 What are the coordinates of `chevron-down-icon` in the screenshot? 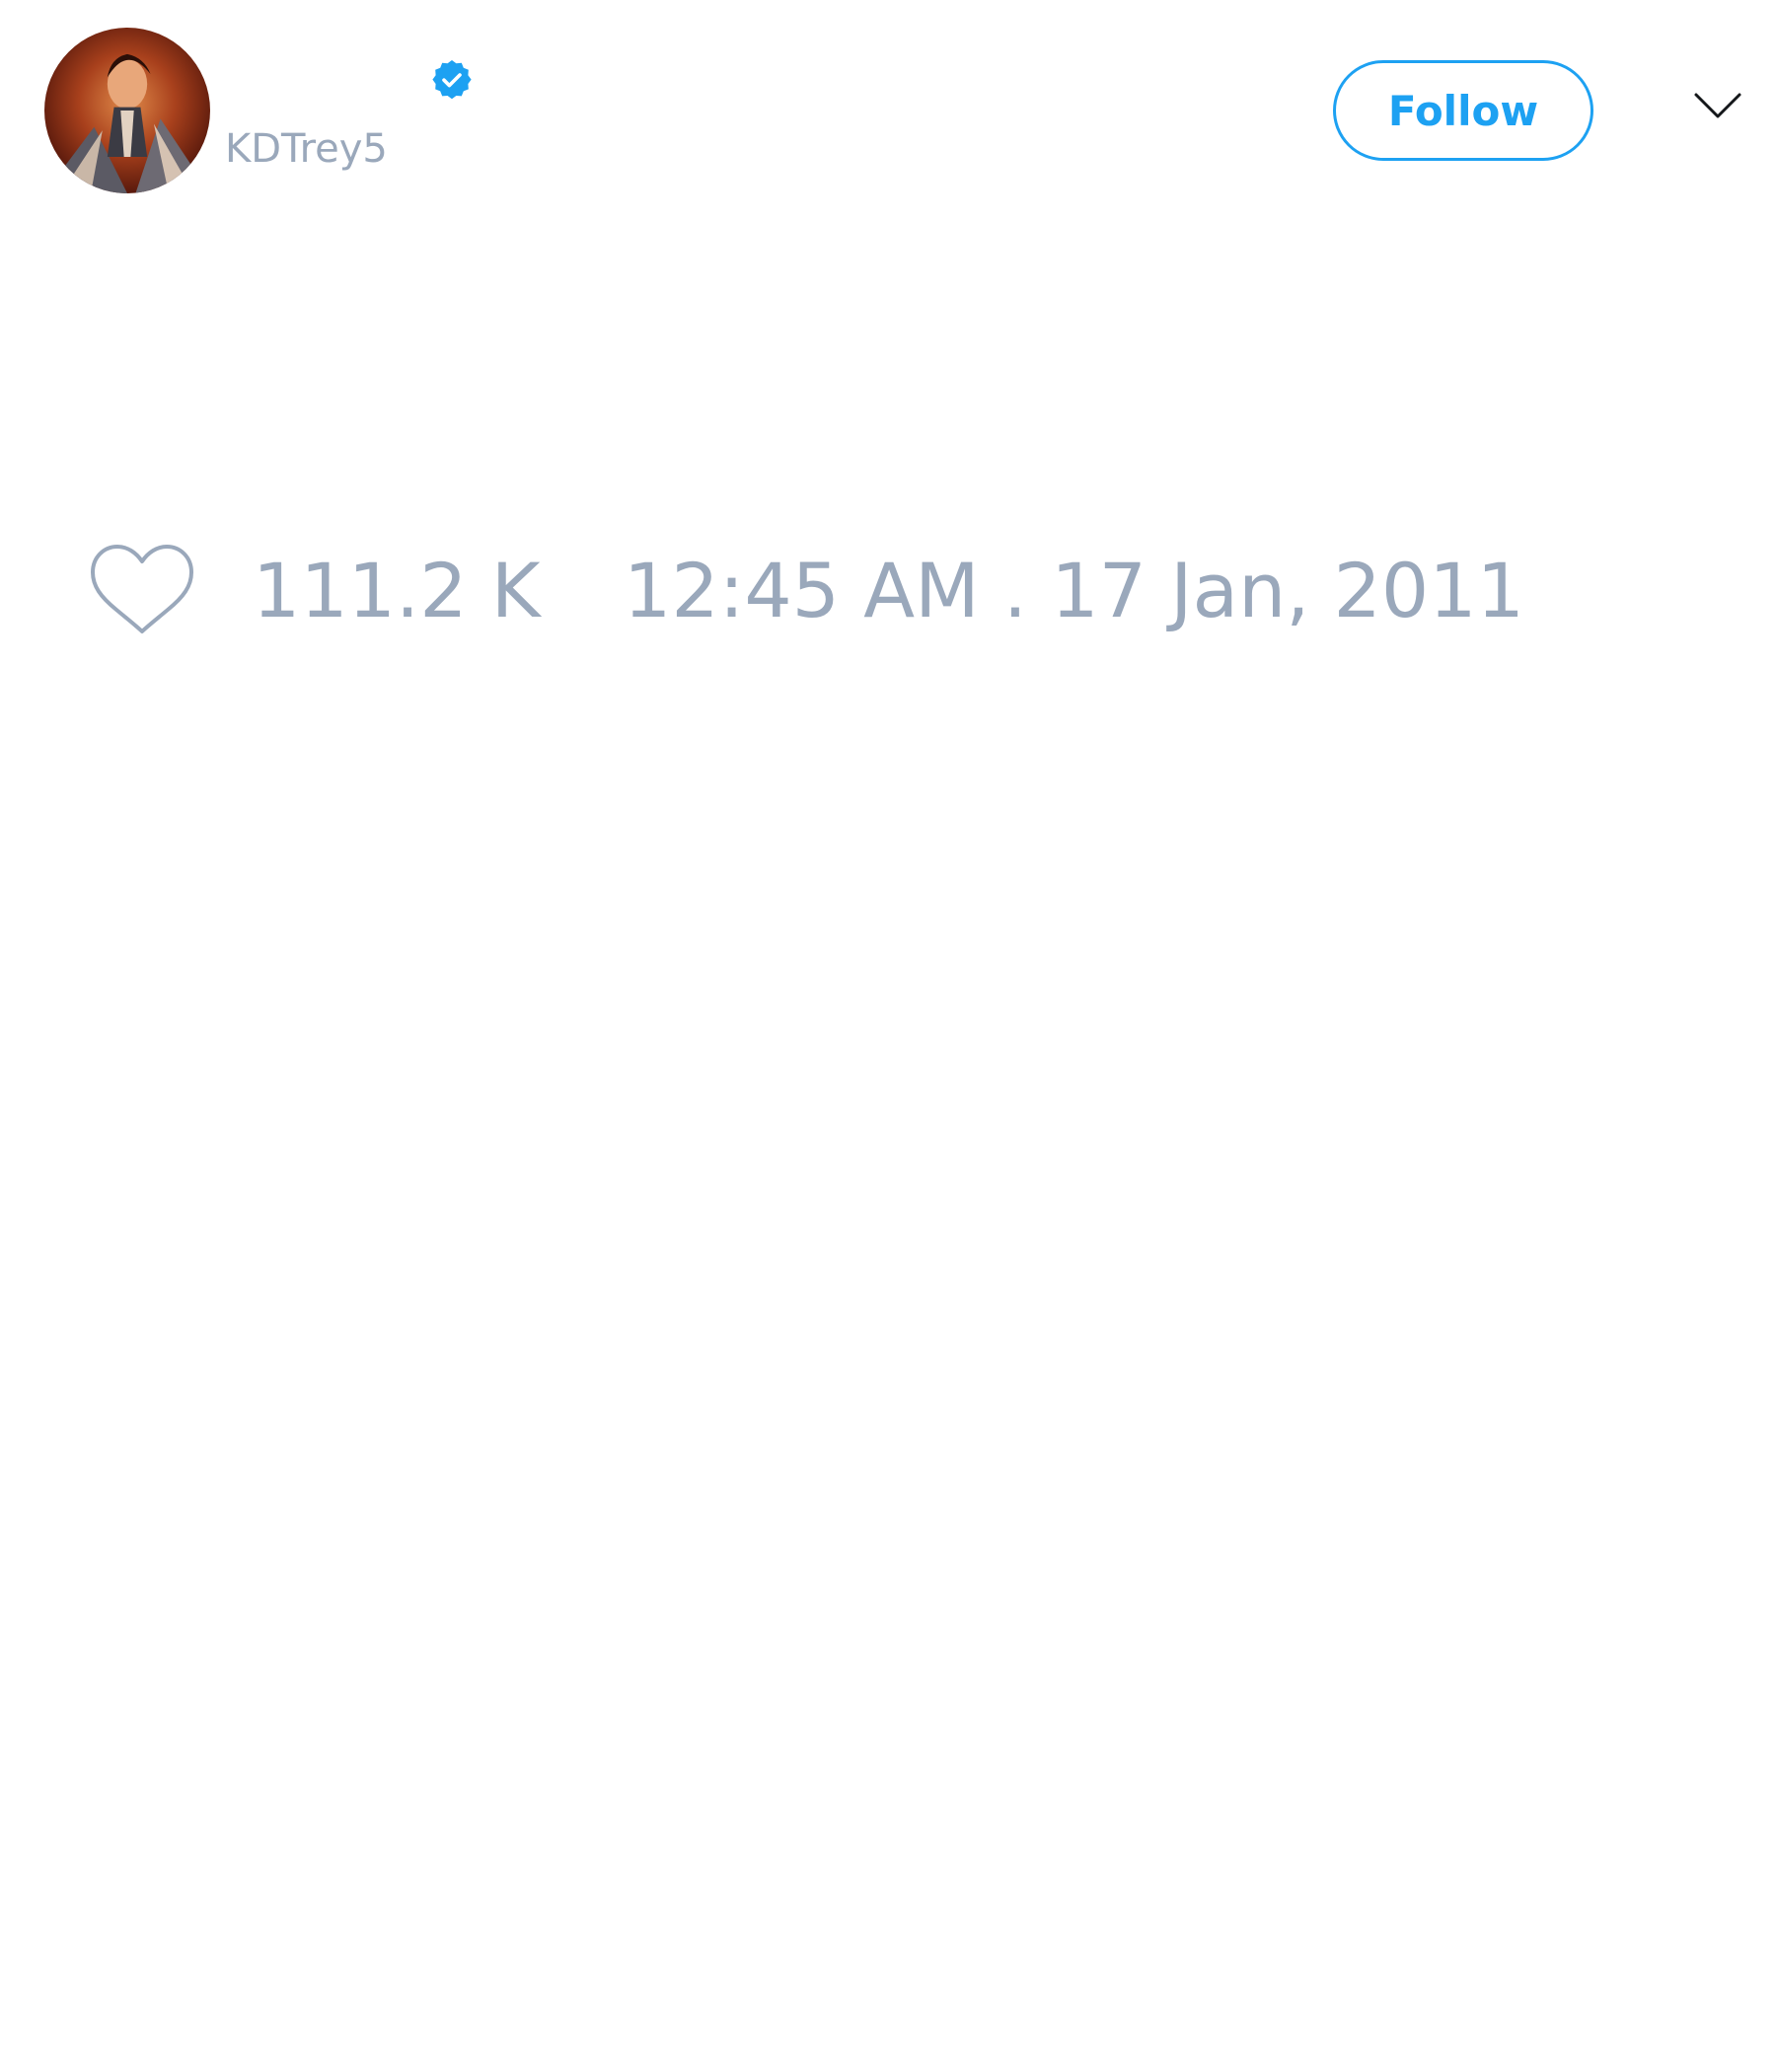 It's located at (1718, 106).